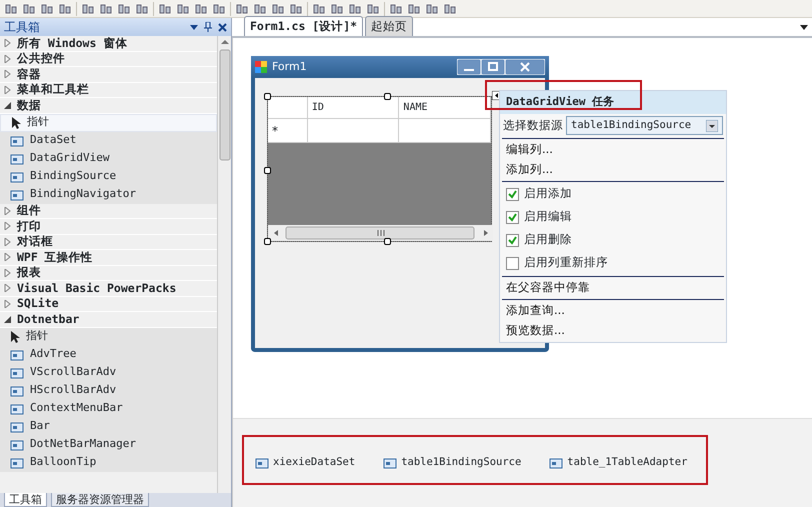 The height and width of the screenshot is (507, 812). What do you see at coordinates (108, 273) in the screenshot?
I see `category-header: 报表` at bounding box center [108, 273].